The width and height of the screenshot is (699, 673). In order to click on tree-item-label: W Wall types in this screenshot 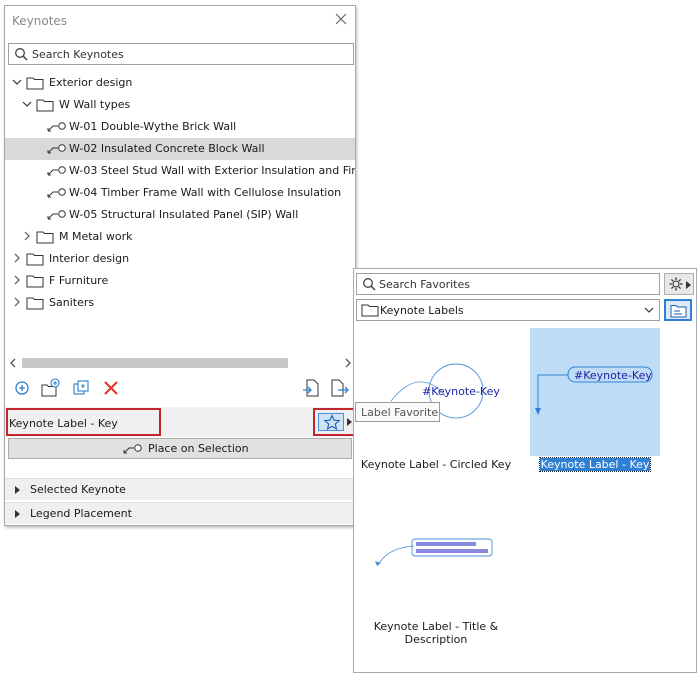, I will do `click(95, 104)`.